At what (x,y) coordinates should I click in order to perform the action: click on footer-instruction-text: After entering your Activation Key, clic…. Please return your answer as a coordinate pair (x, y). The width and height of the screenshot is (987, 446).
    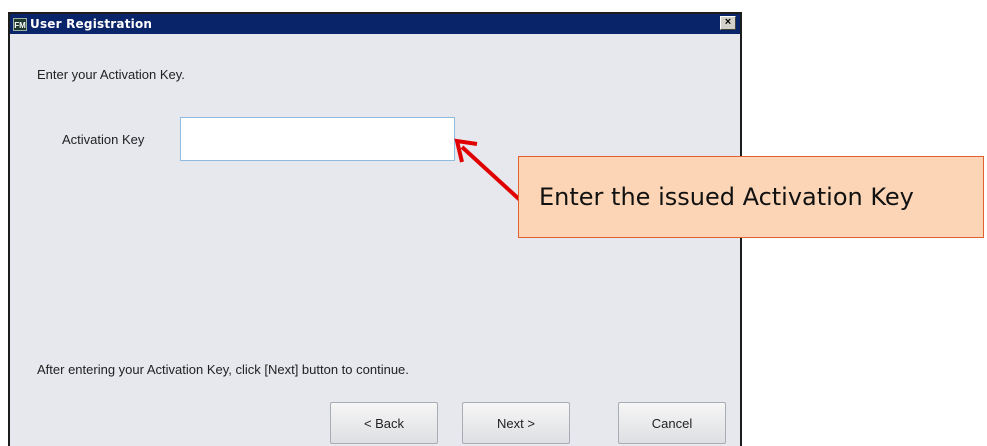
    Looking at the image, I should click on (223, 369).